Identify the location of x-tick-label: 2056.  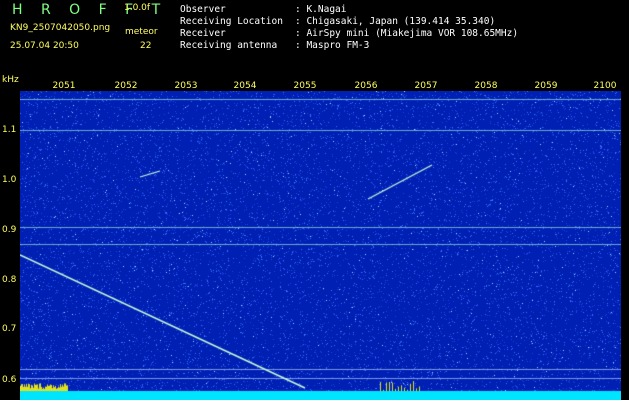
(366, 86).